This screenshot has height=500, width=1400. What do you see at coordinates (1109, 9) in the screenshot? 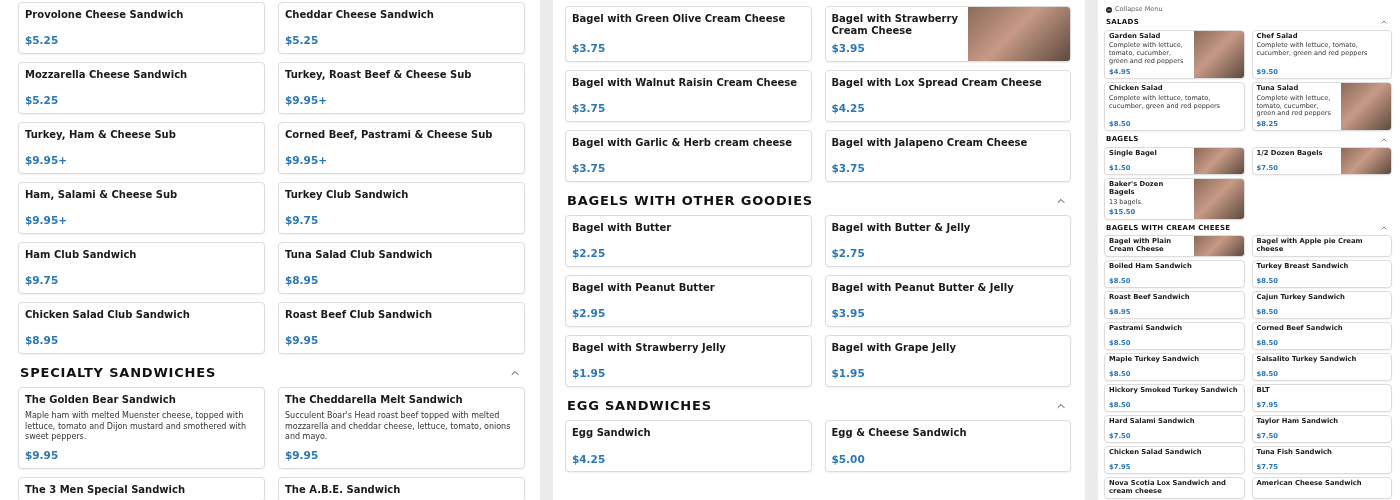
I see `collapse-icon` at bounding box center [1109, 9].